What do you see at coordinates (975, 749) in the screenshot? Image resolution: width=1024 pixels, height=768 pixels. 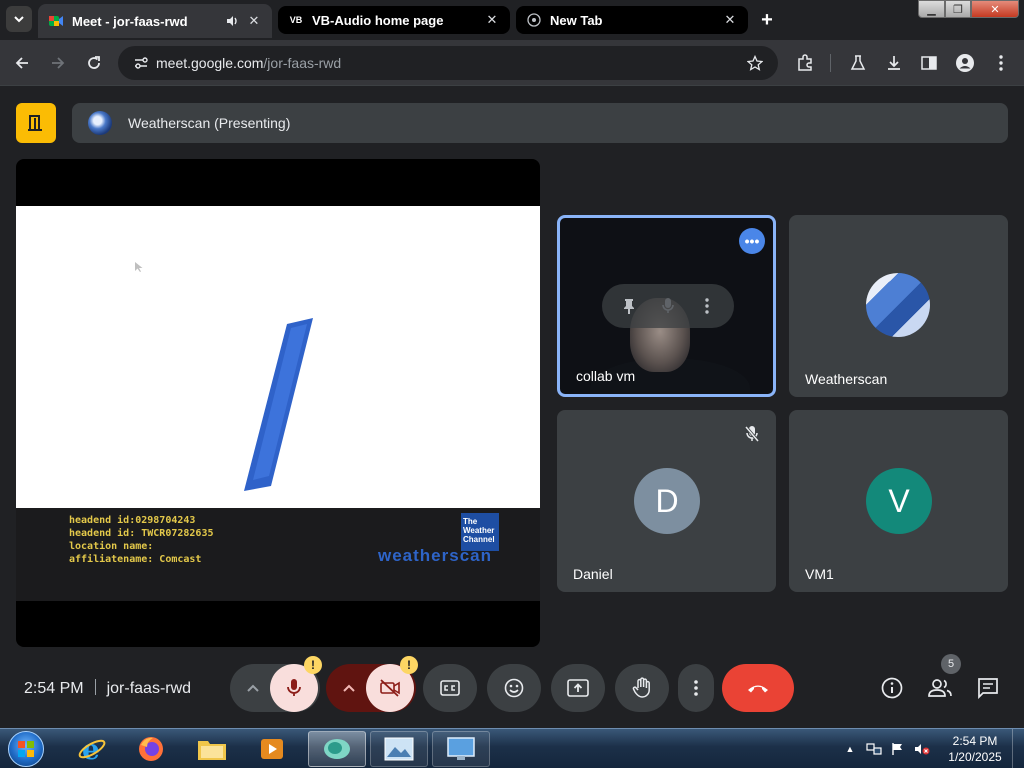 I see `taskbar-clock: 2:54 PM 1/20/2025` at bounding box center [975, 749].